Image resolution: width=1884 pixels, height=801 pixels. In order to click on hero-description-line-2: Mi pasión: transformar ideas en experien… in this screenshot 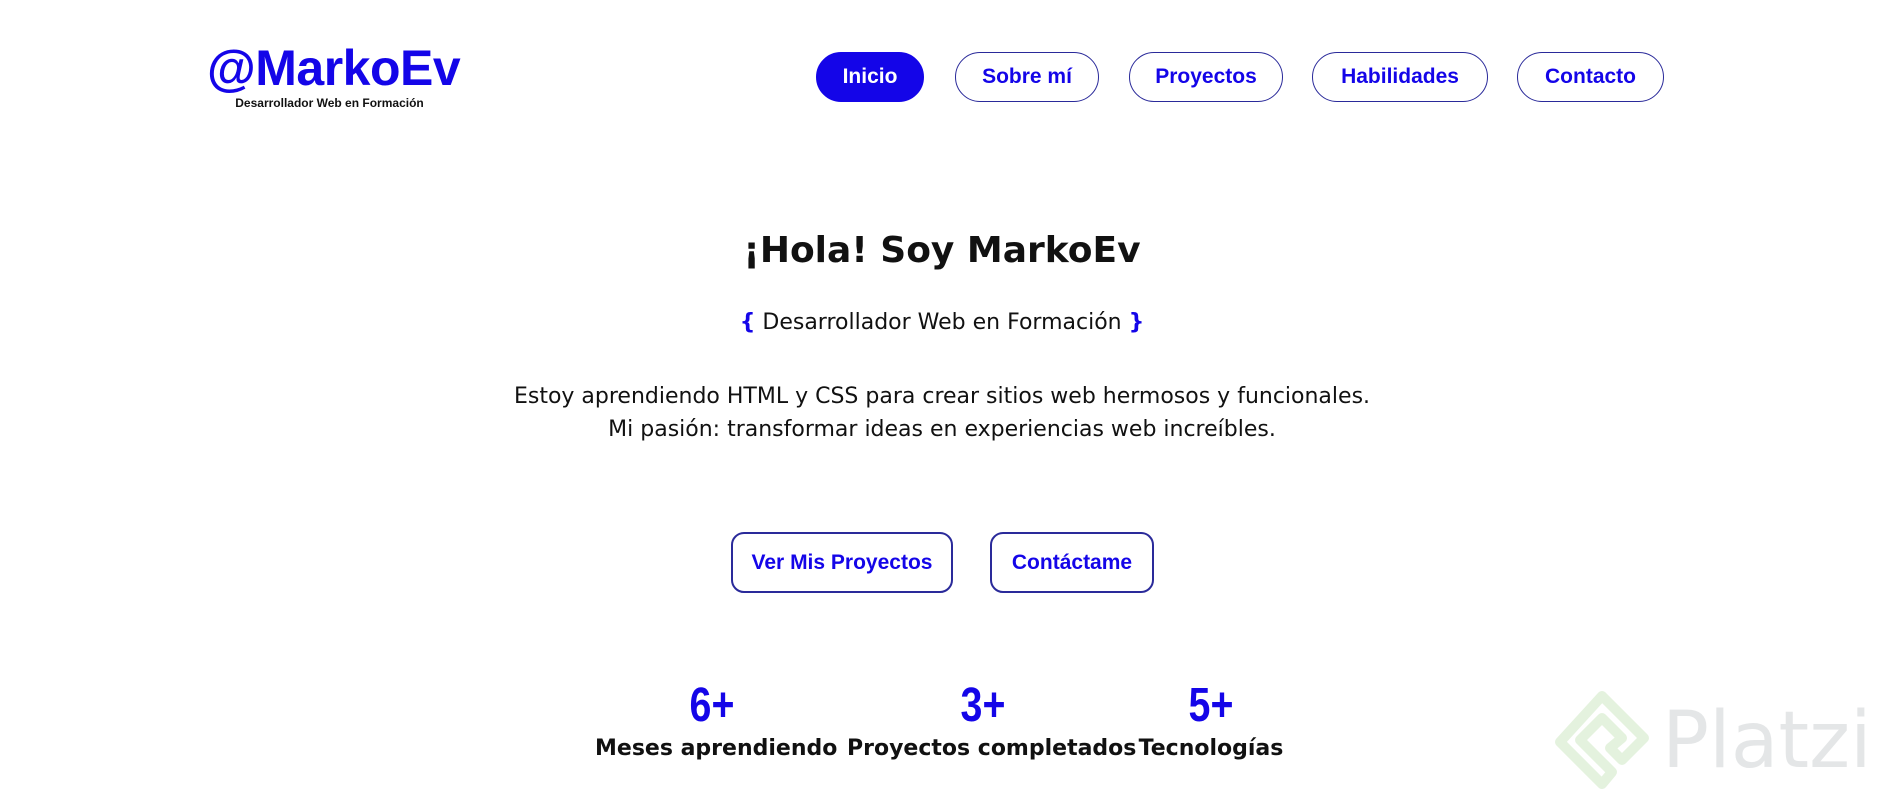, I will do `click(942, 429)`.